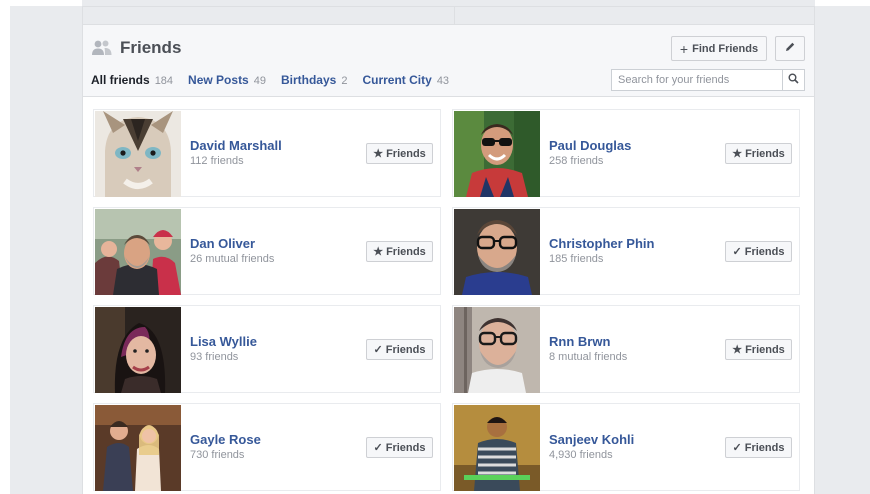 The height and width of the screenshot is (494, 870). I want to click on friend-name: Sanjeev Kohli, so click(591, 439).